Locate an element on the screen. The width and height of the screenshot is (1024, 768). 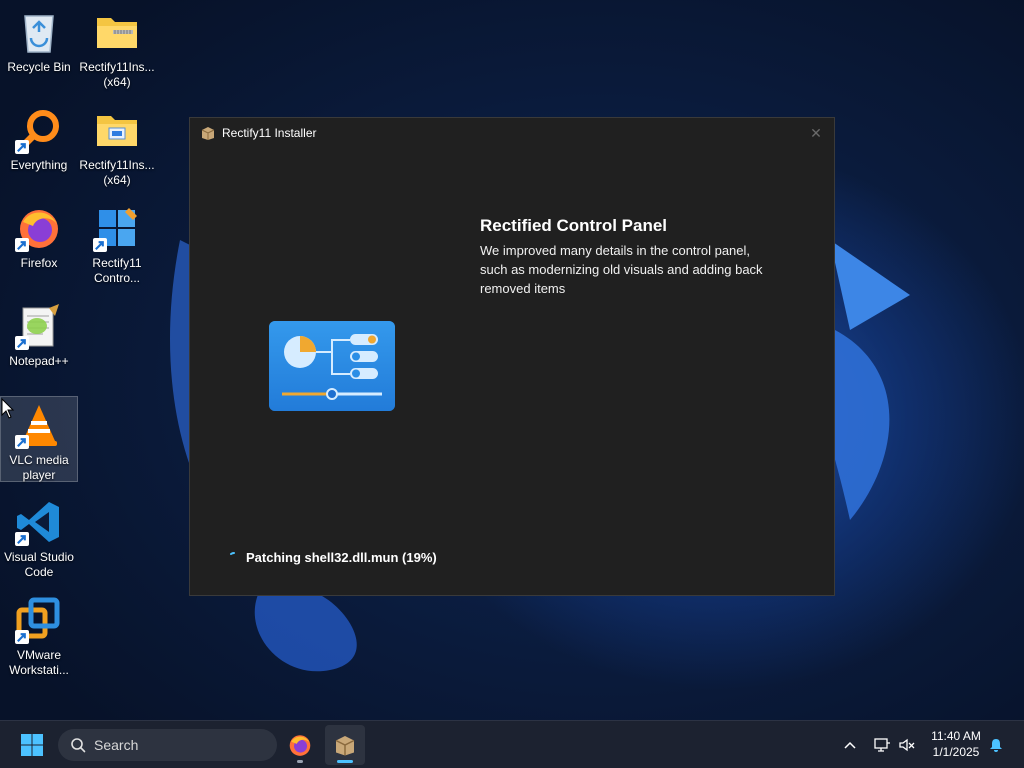
search-input: Search is located at coordinates (167, 745).